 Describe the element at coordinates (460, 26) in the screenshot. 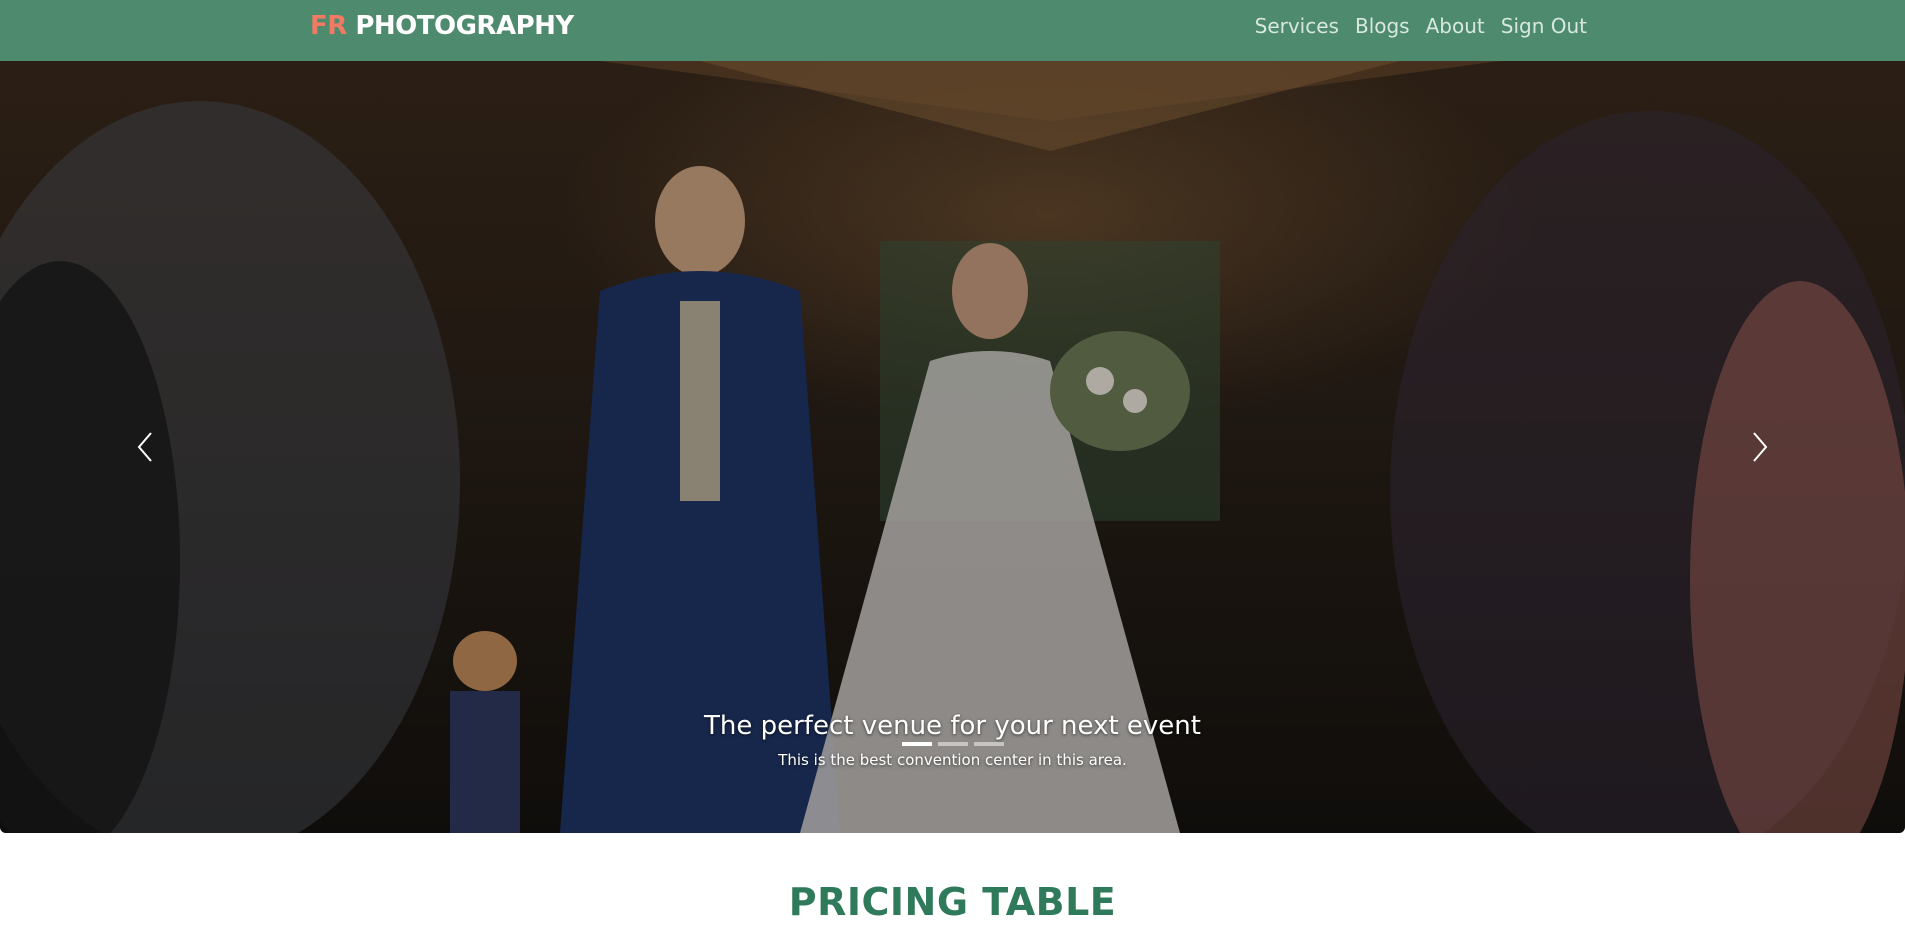

I see `brand-main: PHOTOGRAPHY` at that location.